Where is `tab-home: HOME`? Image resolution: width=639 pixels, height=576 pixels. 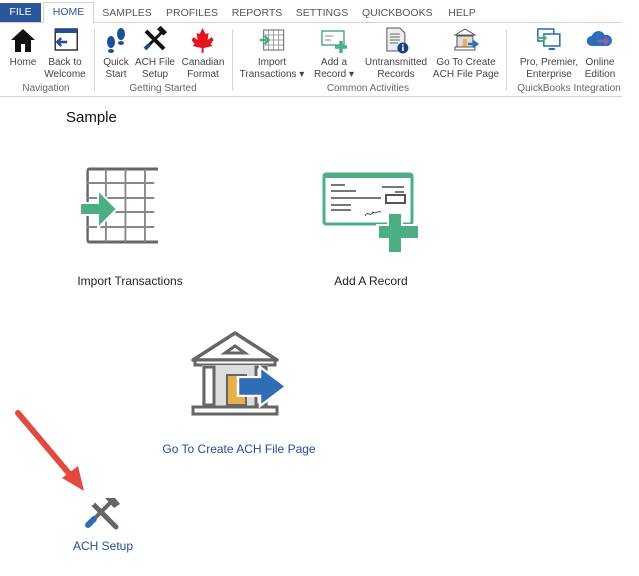 tab-home: HOME is located at coordinates (68, 12).